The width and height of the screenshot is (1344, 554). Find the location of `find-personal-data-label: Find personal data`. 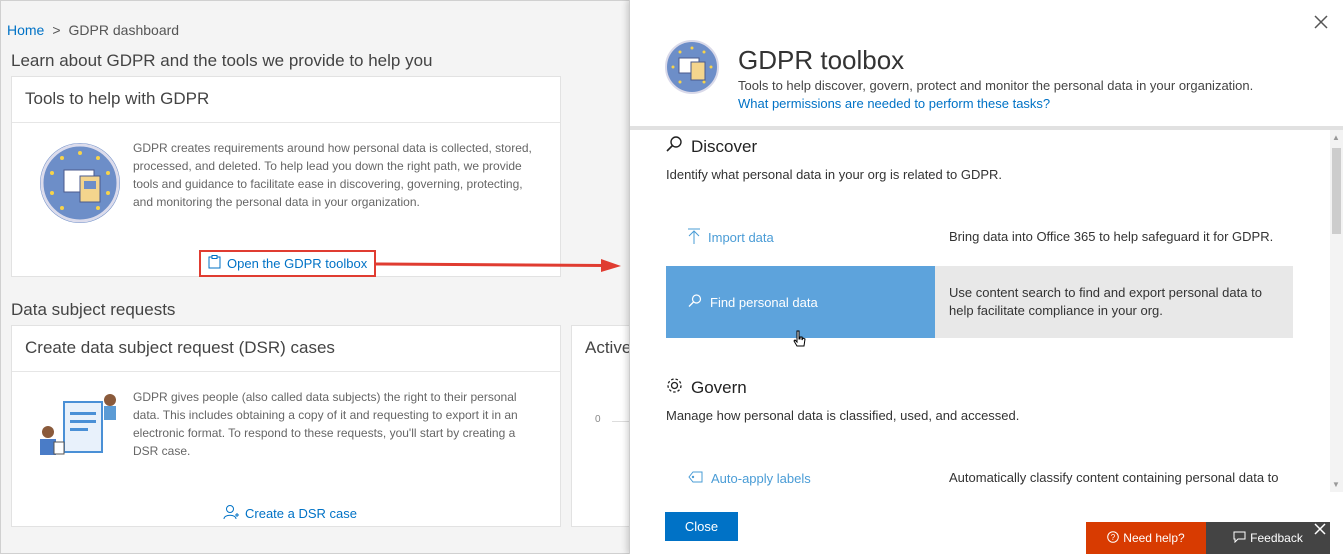

find-personal-data-label: Find personal data is located at coordinates (764, 302).